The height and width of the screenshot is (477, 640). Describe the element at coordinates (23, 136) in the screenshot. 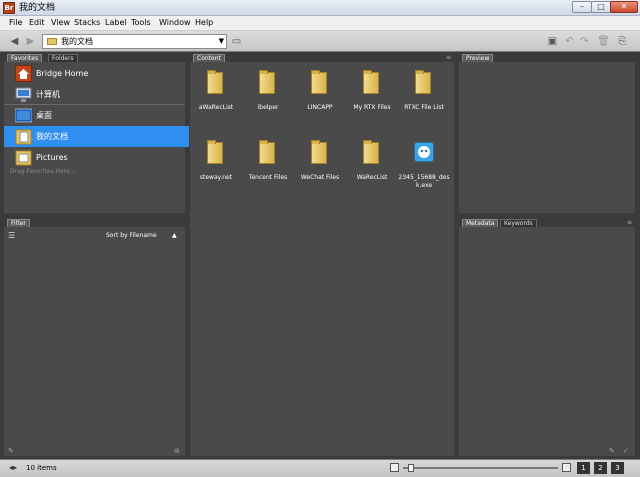

I see `documents-icon` at that location.